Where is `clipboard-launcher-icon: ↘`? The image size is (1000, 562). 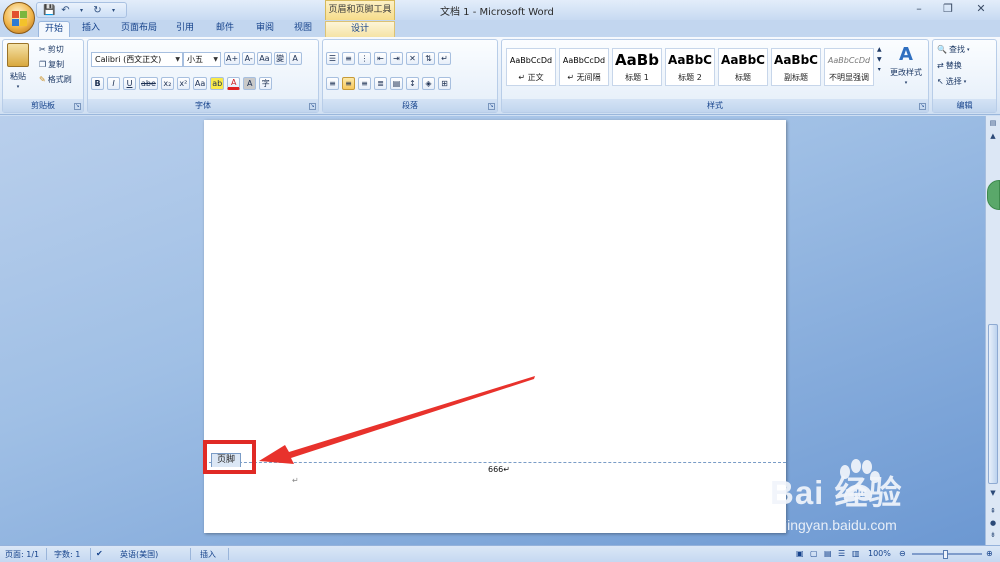
clipboard-launcher-icon: ↘ is located at coordinates (77, 106).